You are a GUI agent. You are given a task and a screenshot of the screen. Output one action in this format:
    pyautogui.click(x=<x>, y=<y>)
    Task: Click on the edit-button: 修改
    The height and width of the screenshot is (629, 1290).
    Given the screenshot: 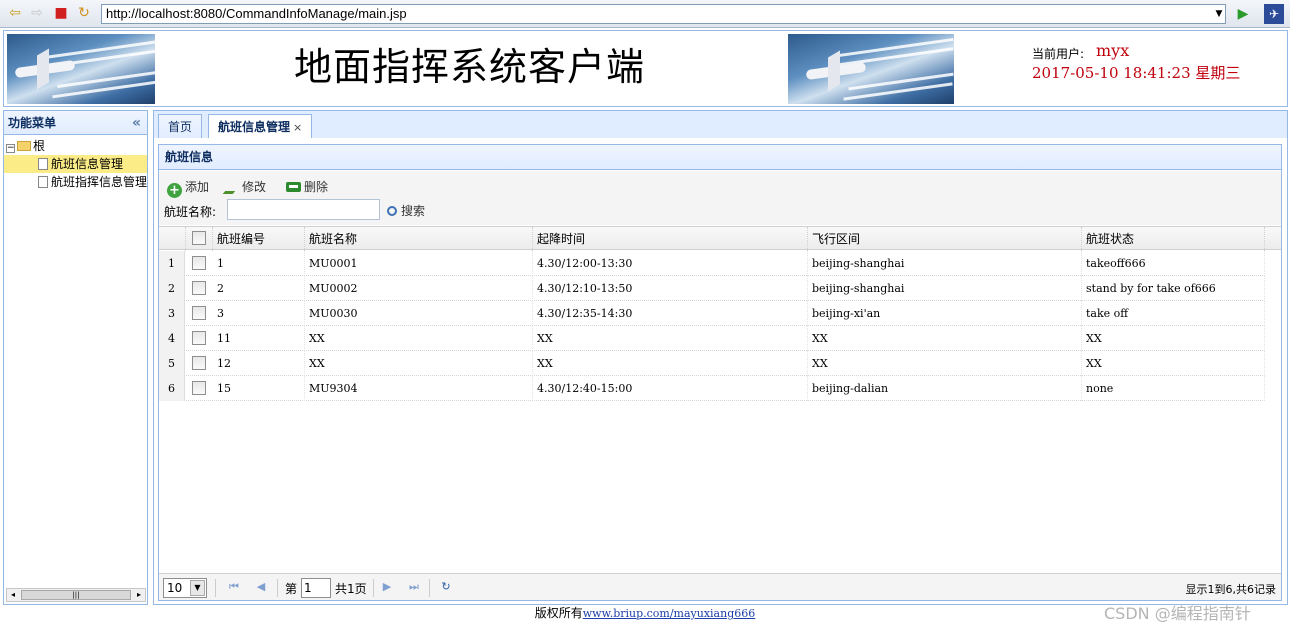 What is the action you would take?
    pyautogui.click(x=244, y=187)
    